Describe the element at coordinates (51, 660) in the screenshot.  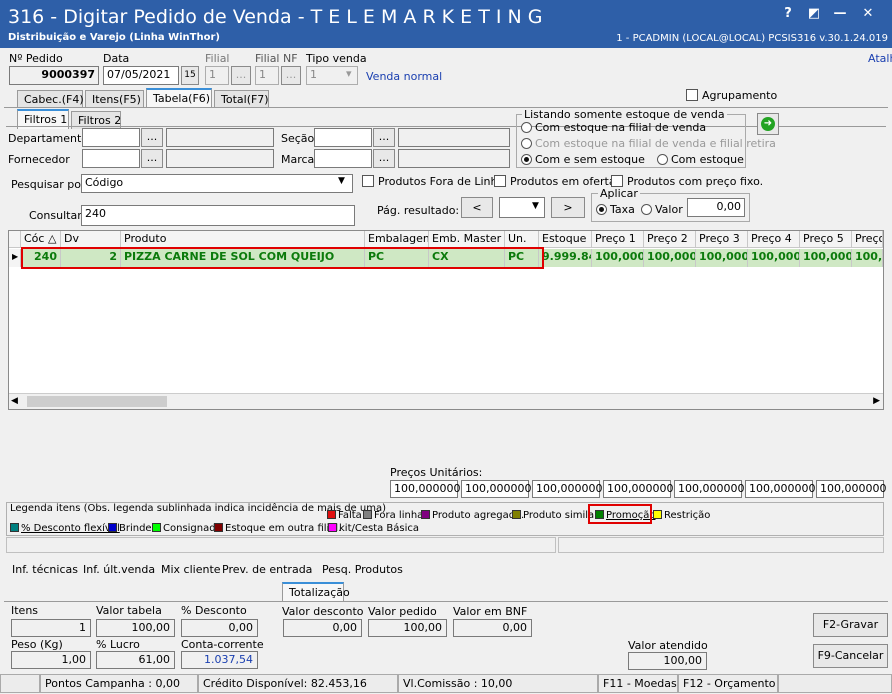
I see `peso-field: 1,00` at that location.